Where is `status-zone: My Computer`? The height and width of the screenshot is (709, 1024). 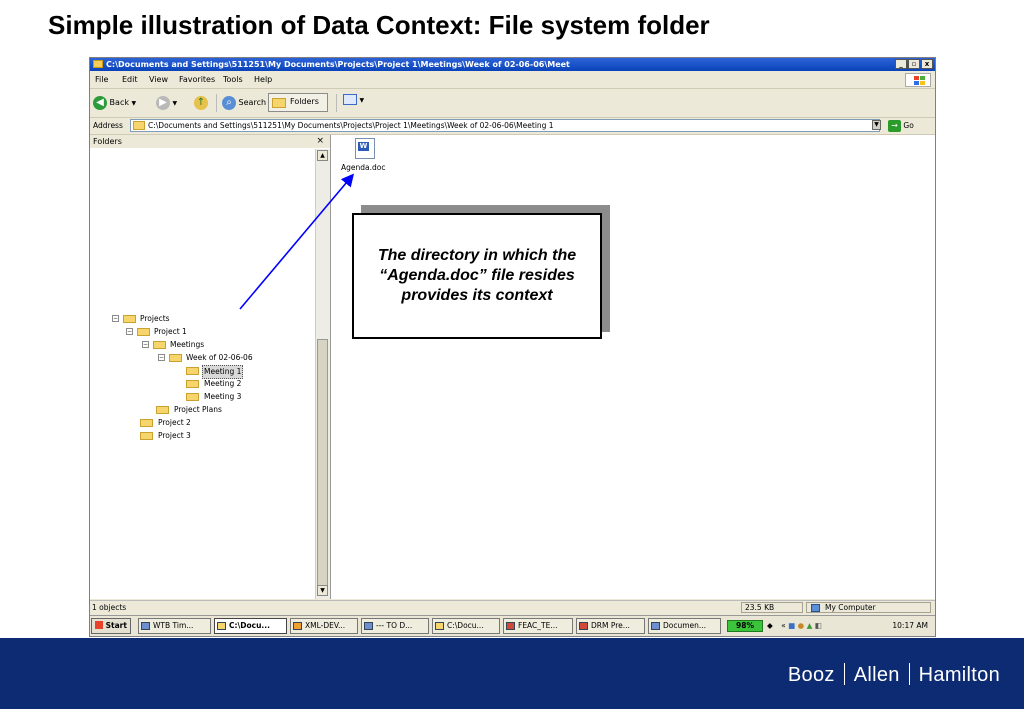 status-zone: My Computer is located at coordinates (868, 607).